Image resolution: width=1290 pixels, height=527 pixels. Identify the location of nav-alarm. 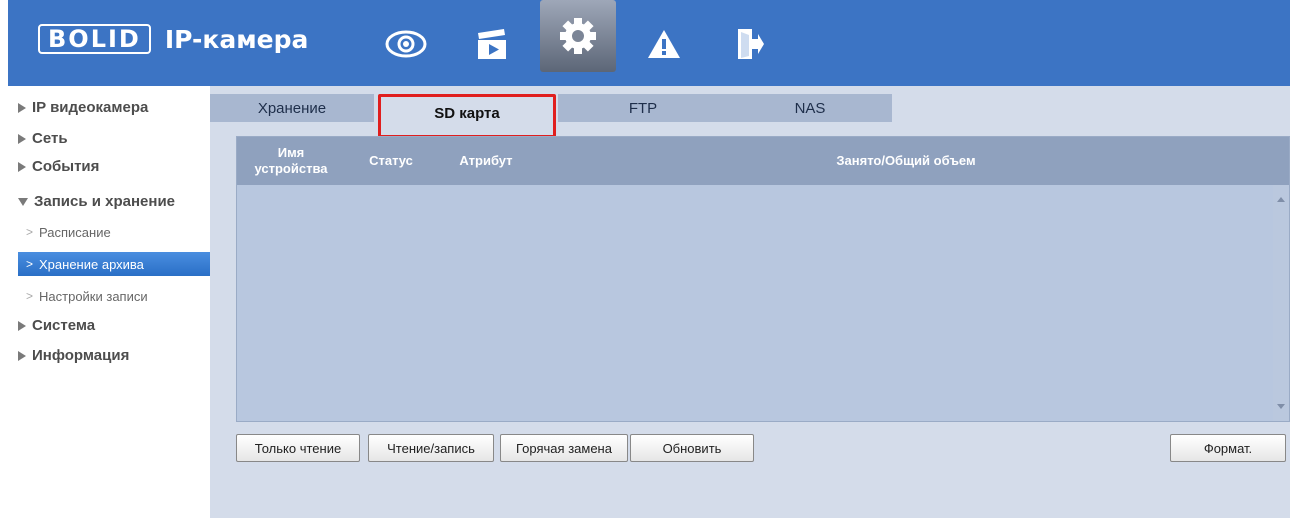
(664, 44).